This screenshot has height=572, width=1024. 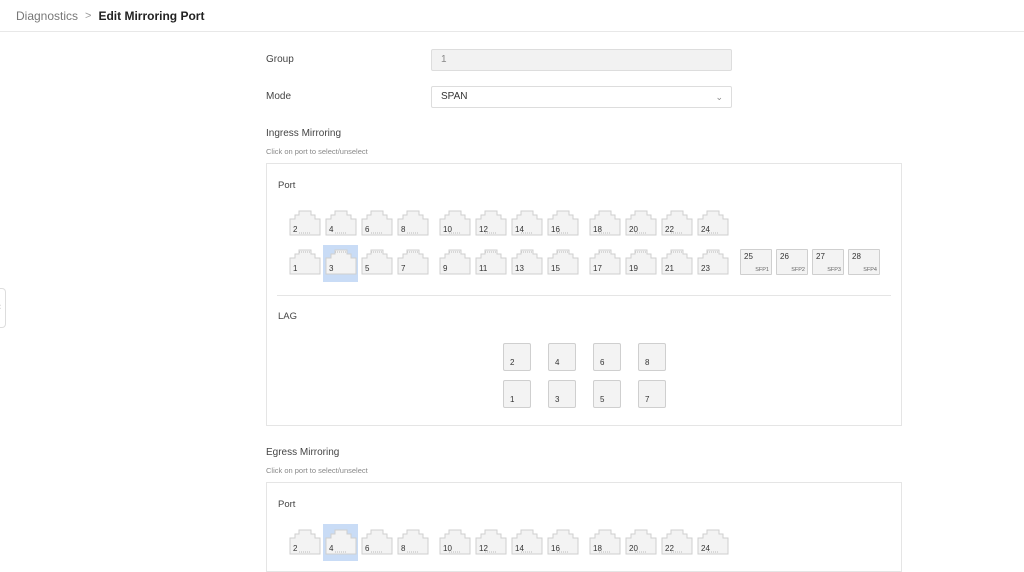 What do you see at coordinates (280, 59) in the screenshot?
I see `group-label: Group` at bounding box center [280, 59].